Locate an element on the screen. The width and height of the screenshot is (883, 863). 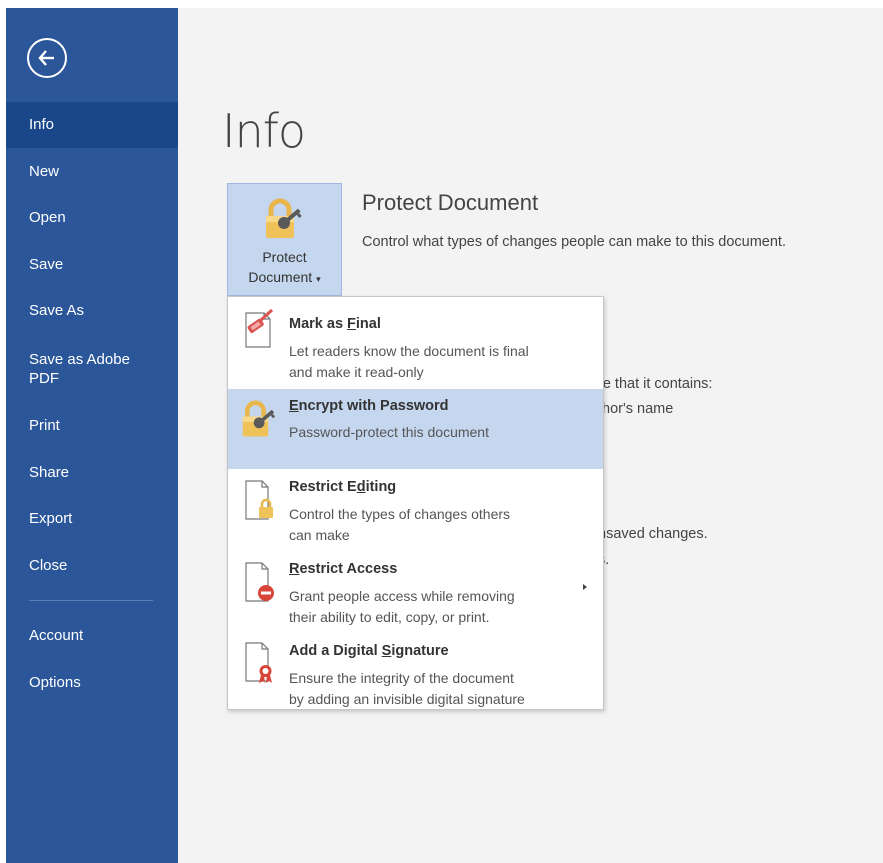
protect-label-line2: Document ▾ is located at coordinates (284, 278).